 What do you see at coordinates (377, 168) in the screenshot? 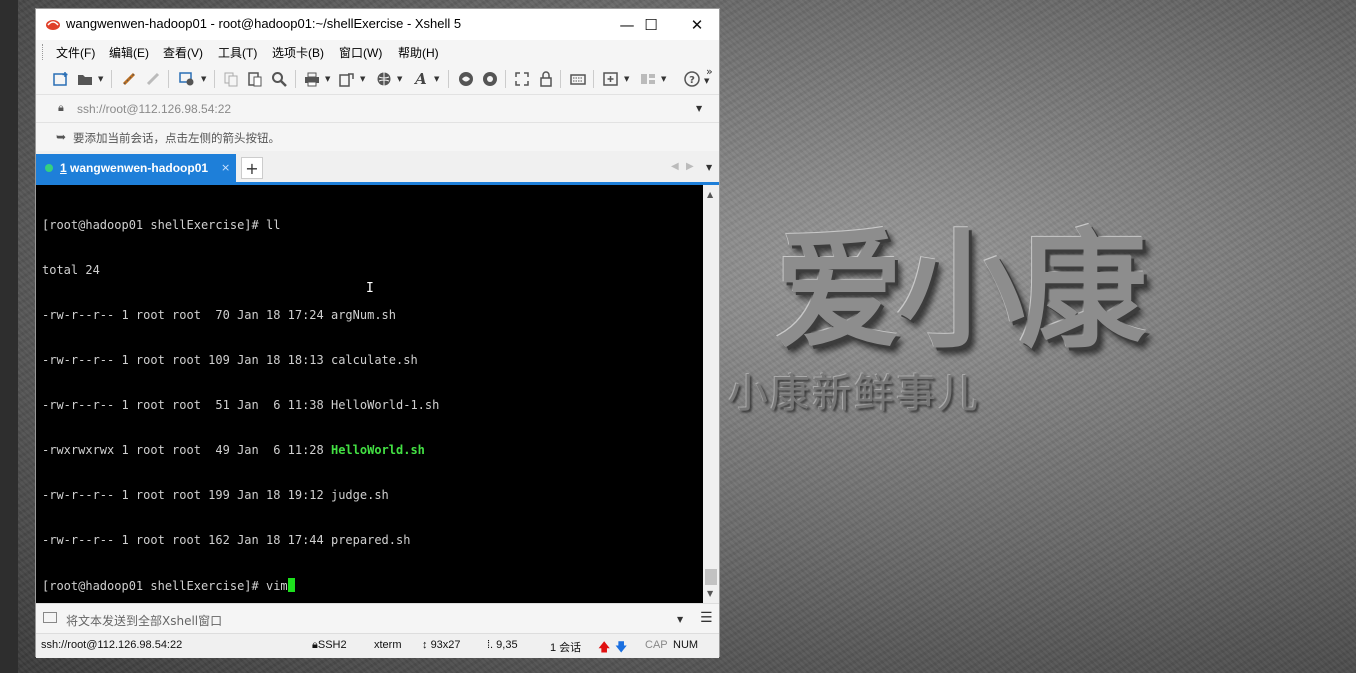
I see `tab-bar: 1 wangwenwen-hadoop01 × + ◀ ▶ ▼` at bounding box center [377, 168].